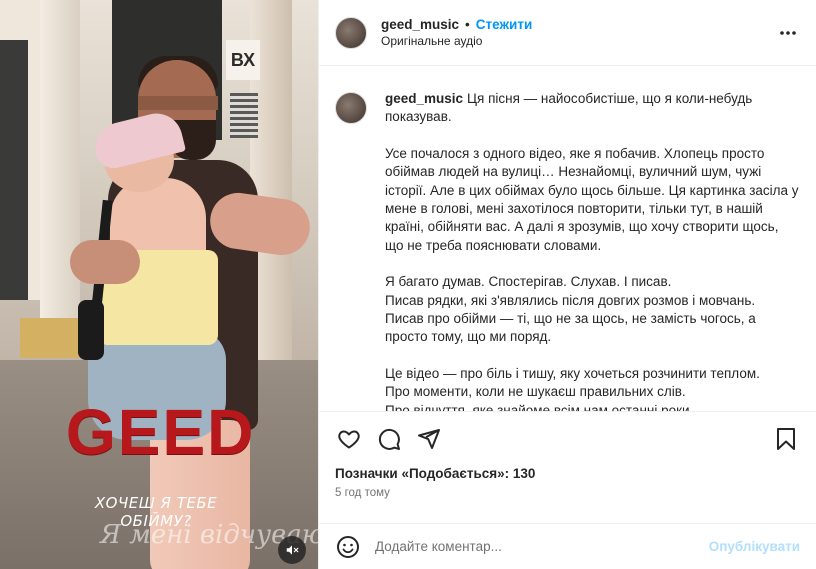 This screenshot has width=816, height=569. Describe the element at coordinates (542, 546) in the screenshot. I see `comment-input` at that location.